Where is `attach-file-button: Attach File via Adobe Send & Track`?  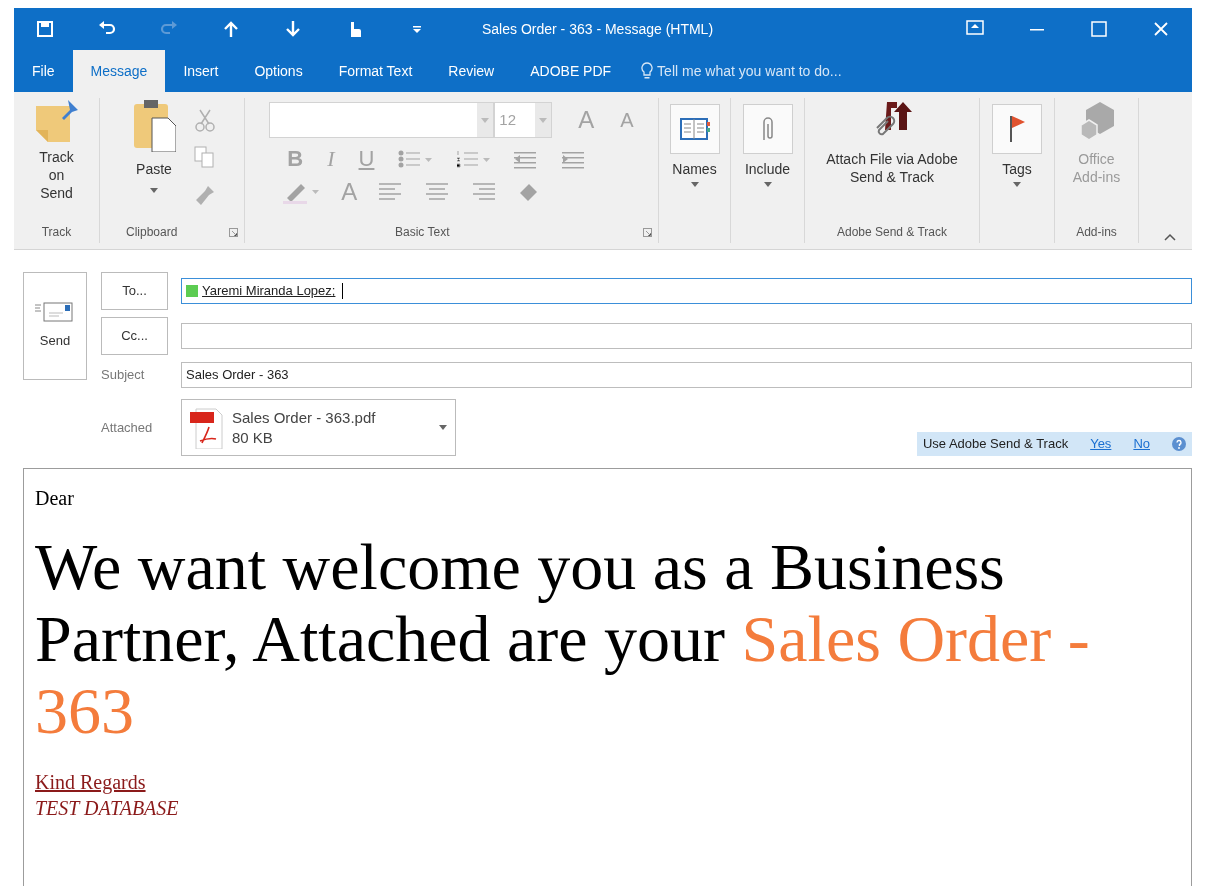 attach-file-button: Attach File via Adobe Send & Track is located at coordinates (892, 159).